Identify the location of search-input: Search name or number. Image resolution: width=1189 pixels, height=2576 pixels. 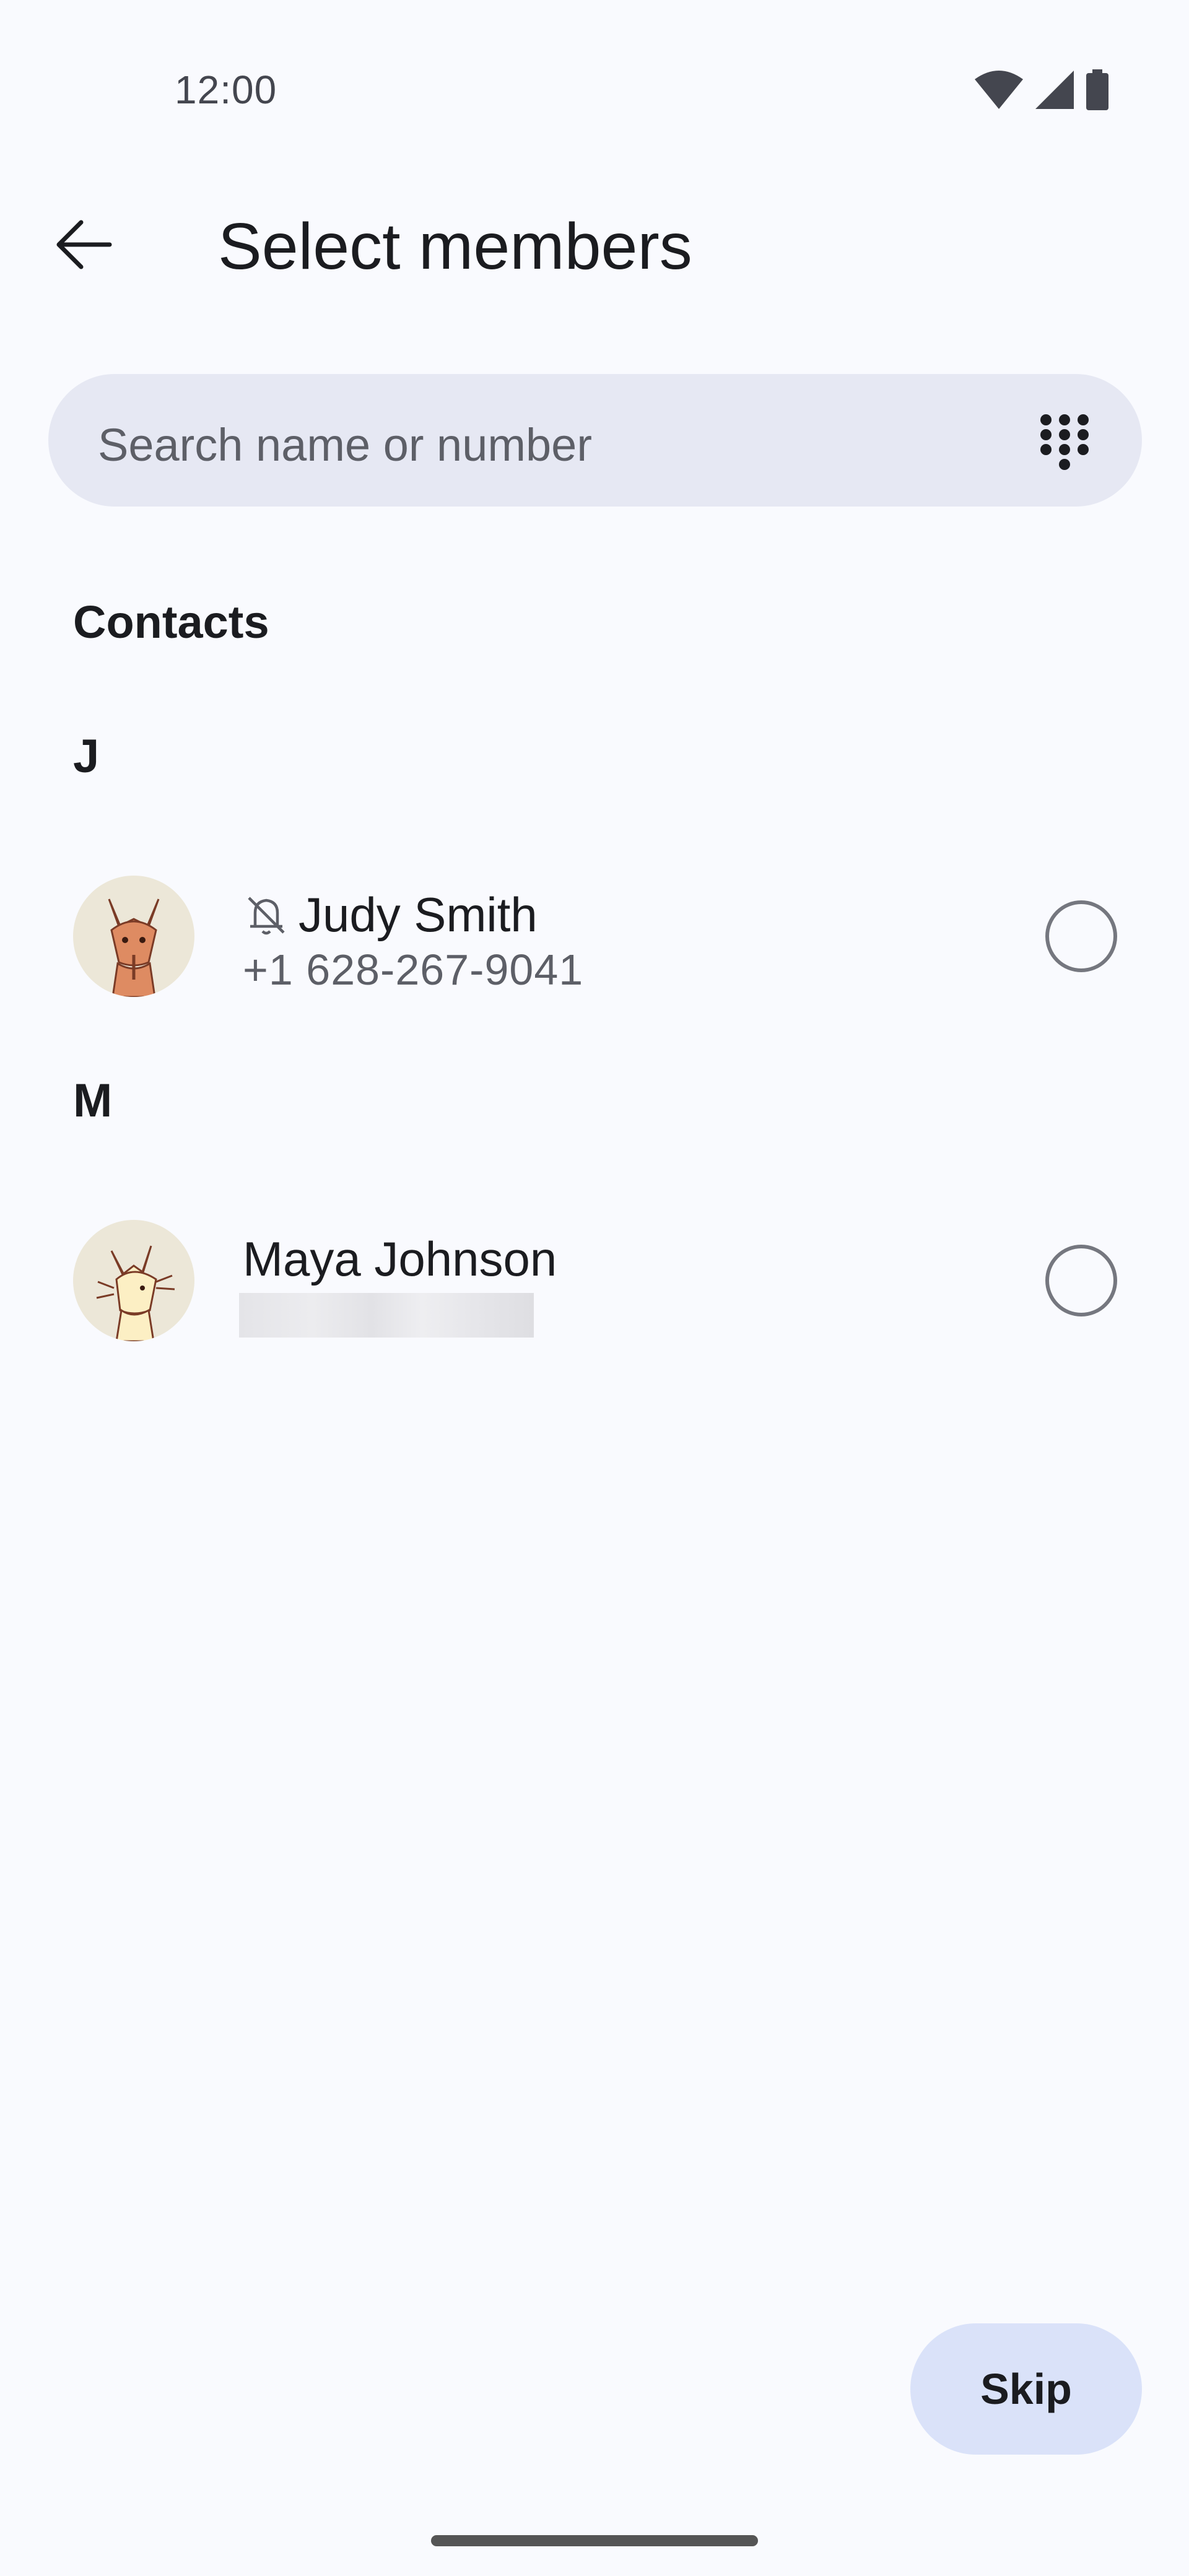
(345, 445).